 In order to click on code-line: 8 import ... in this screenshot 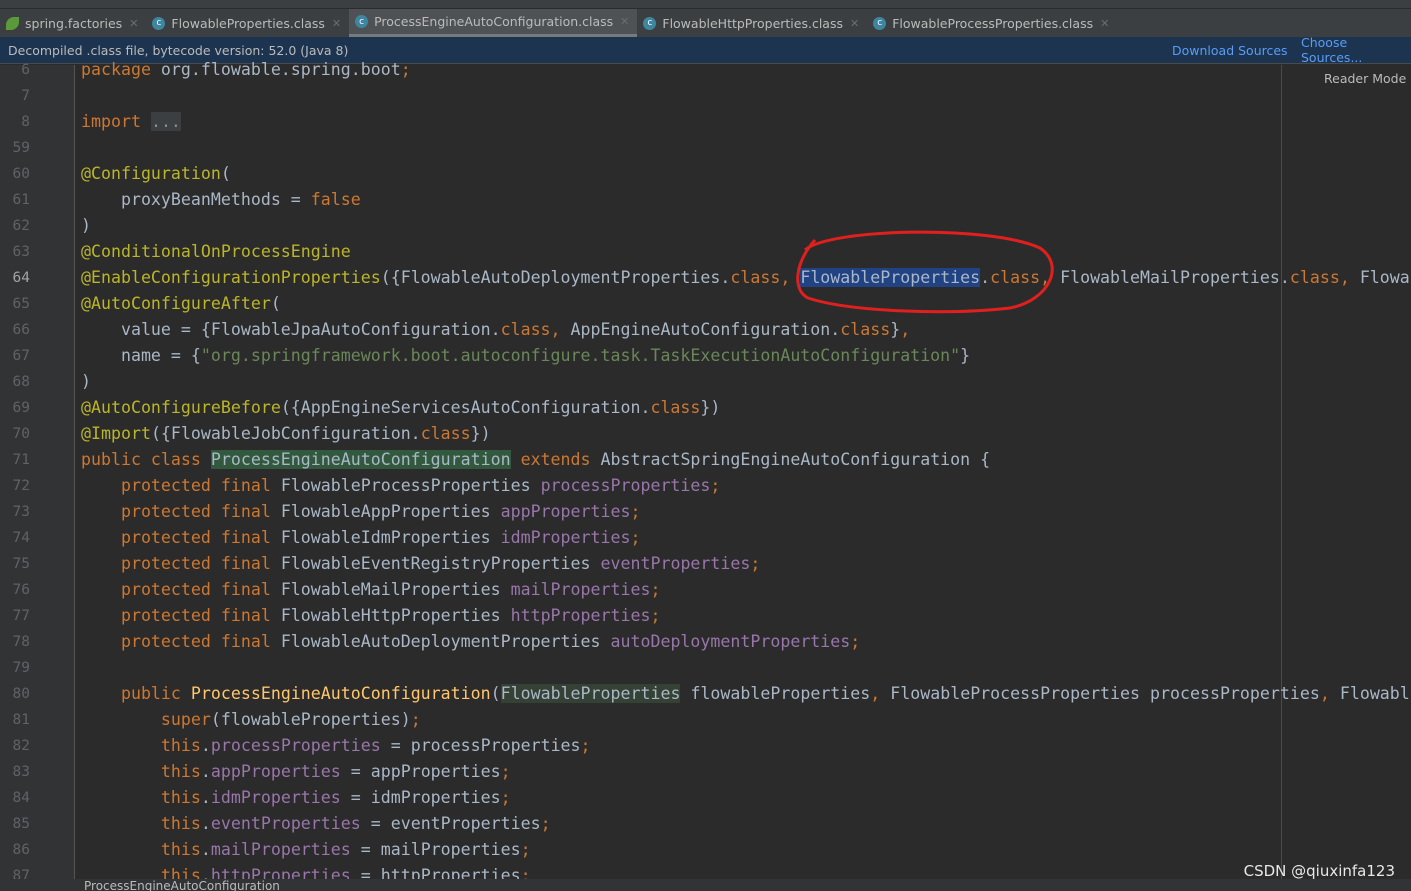, I will do `click(705, 122)`.